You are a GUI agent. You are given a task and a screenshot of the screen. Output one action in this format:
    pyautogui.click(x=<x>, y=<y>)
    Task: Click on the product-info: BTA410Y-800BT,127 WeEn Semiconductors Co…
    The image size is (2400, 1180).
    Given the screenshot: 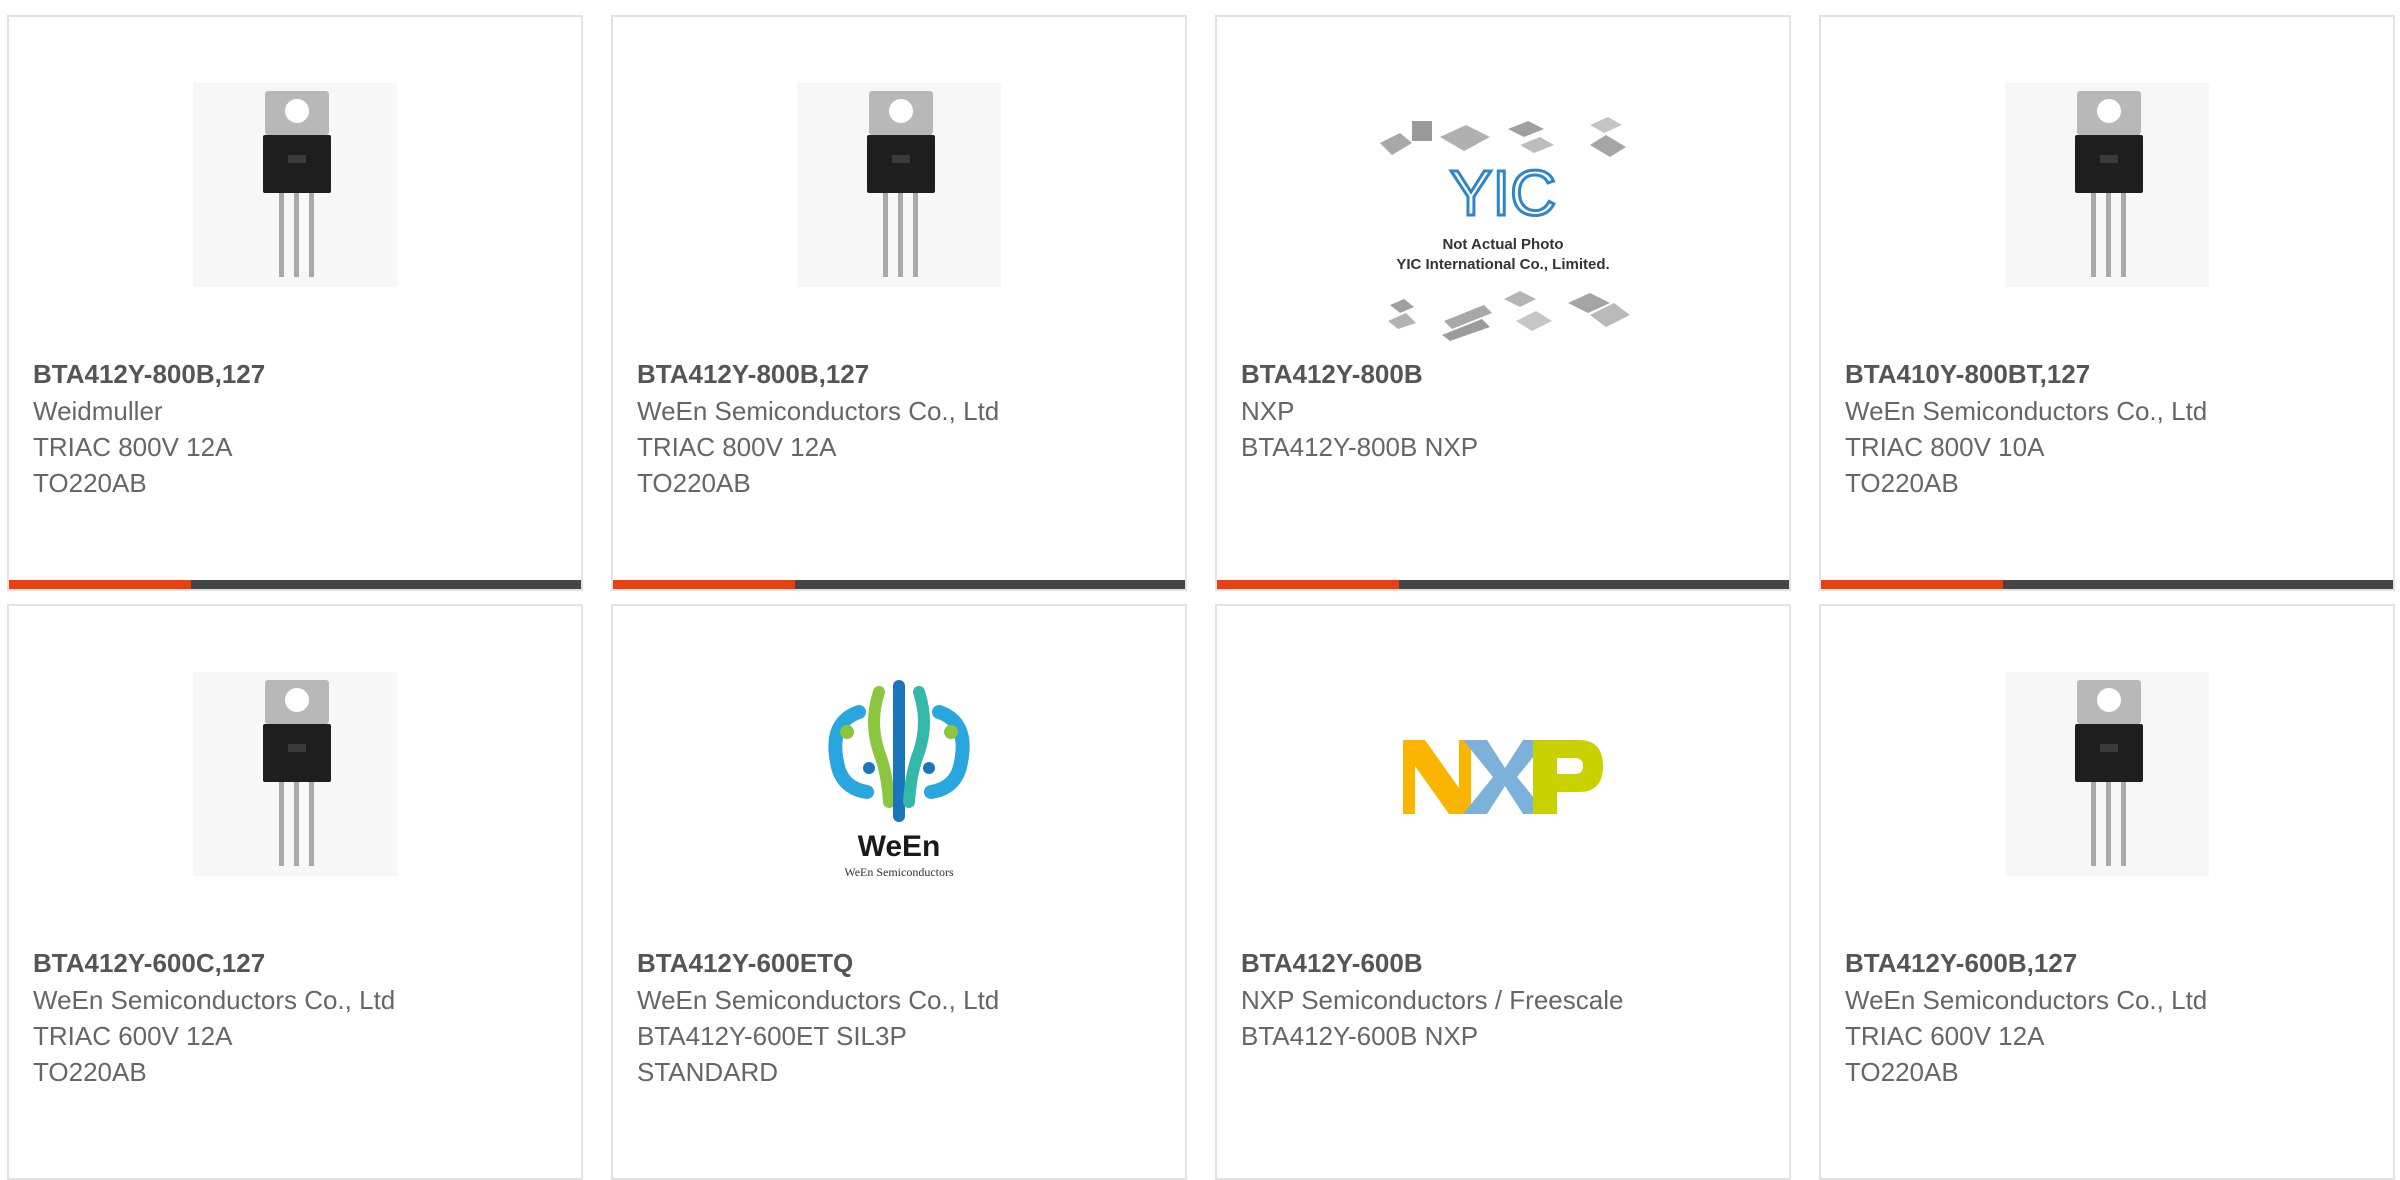 What is the action you would take?
    pyautogui.click(x=2109, y=428)
    